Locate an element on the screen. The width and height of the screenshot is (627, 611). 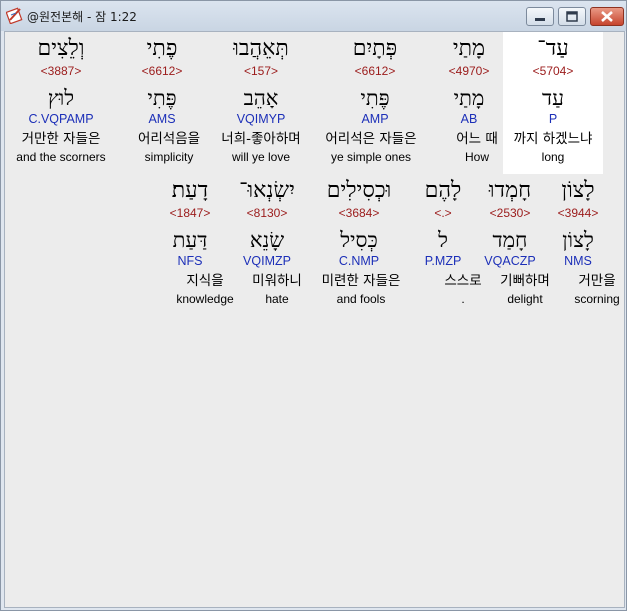
strong-number: <3944> is located at coordinates (578, 213).